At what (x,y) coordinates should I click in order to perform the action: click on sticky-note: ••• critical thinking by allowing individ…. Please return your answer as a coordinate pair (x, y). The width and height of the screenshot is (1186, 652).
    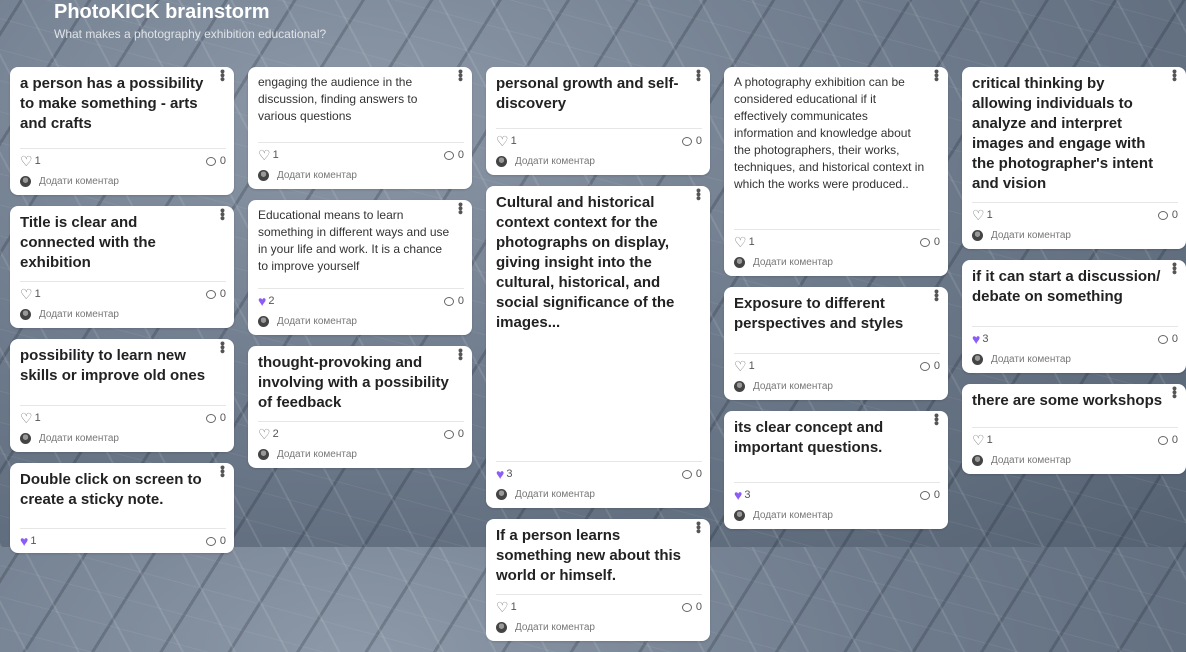
    Looking at the image, I should click on (1074, 158).